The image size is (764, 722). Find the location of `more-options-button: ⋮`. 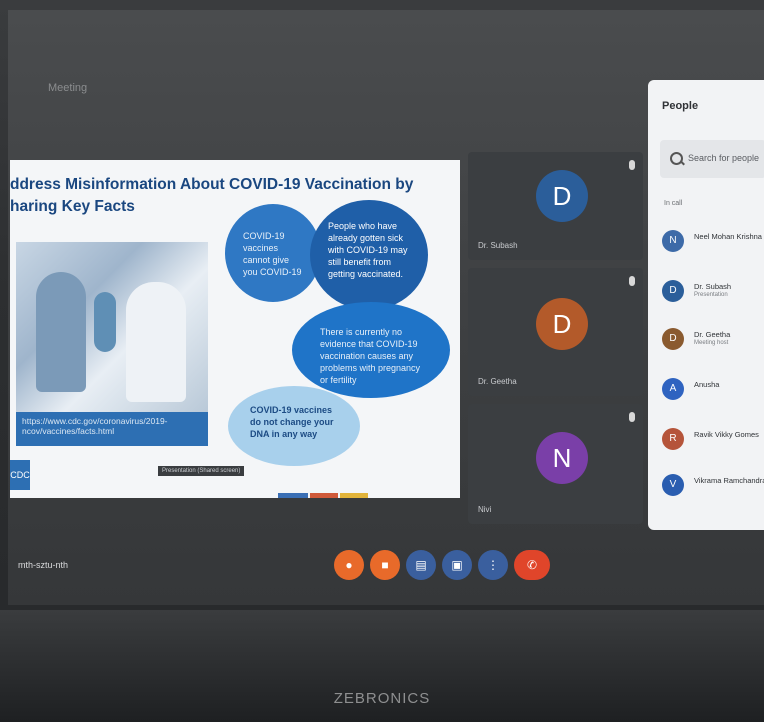

more-options-button: ⋮ is located at coordinates (493, 565).